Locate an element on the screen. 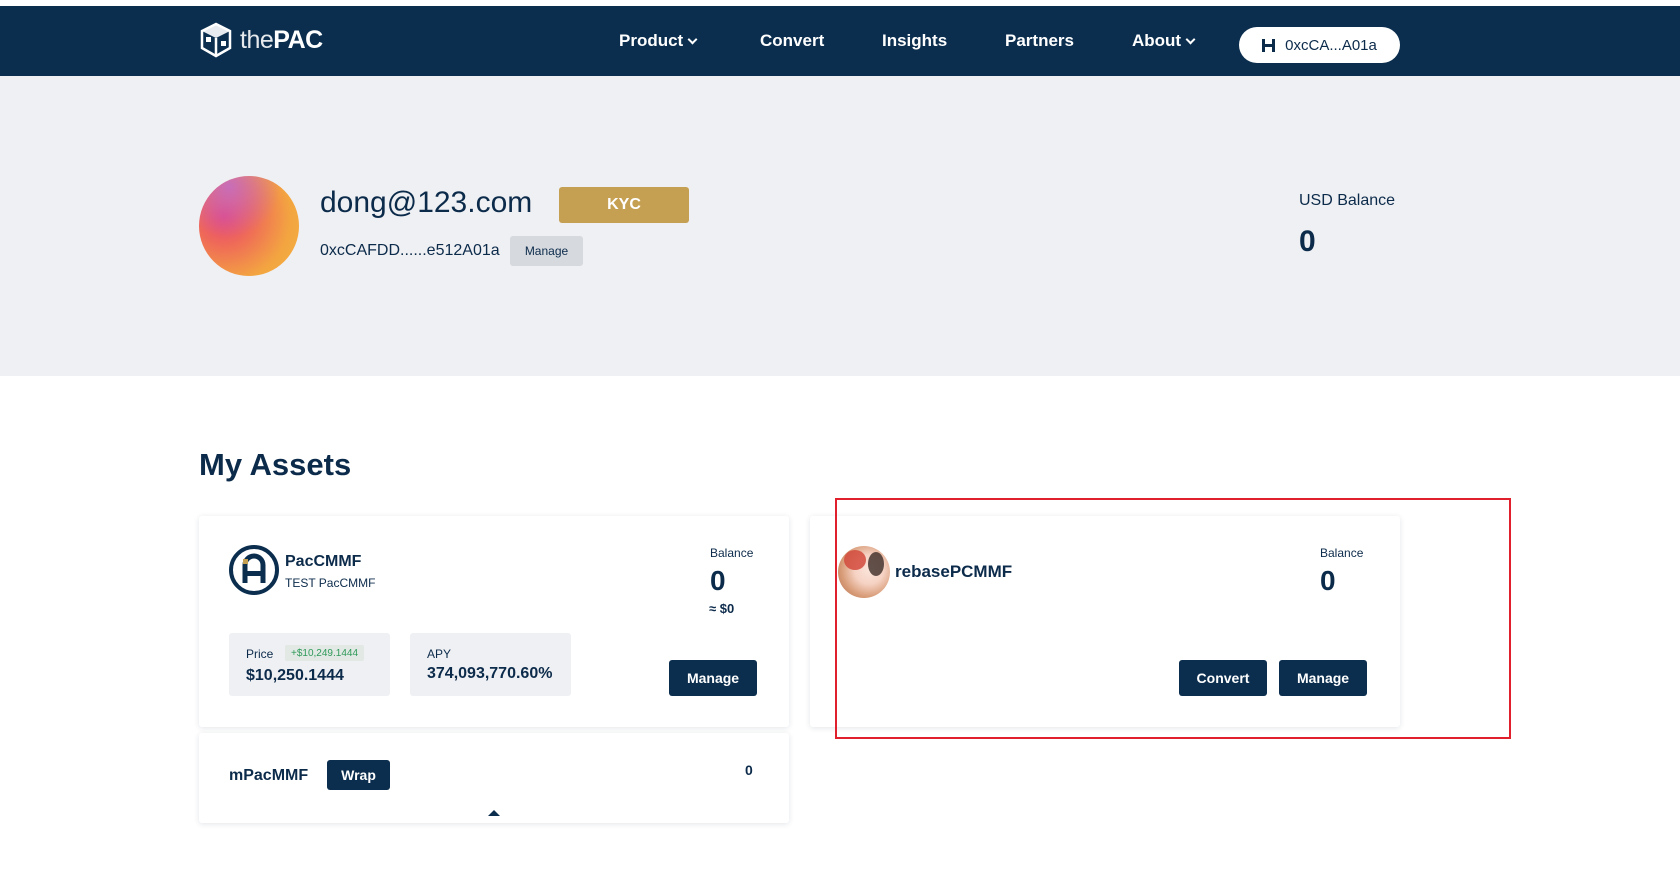 Image resolution: width=1680 pixels, height=876 pixels. wallet-h-icon is located at coordinates (1269, 45).